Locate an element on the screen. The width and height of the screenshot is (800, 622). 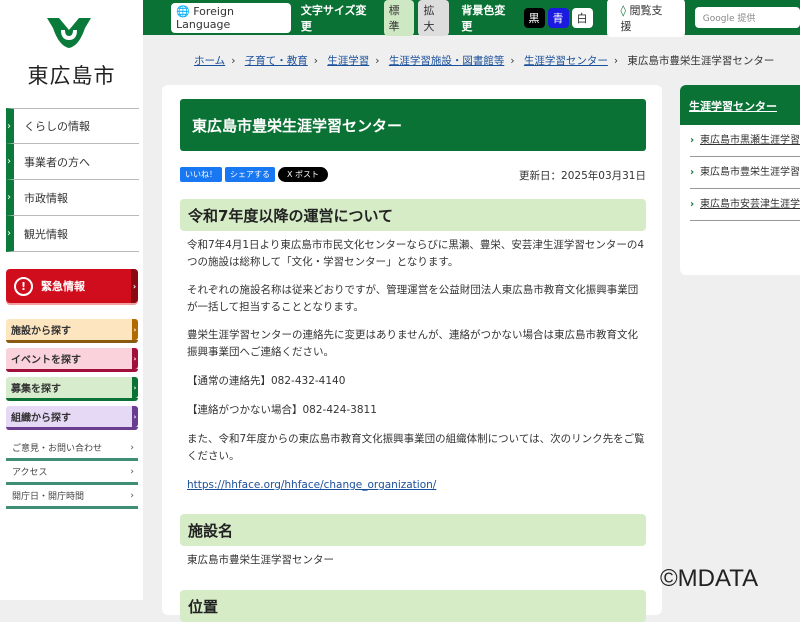
nav-item-tourism: 観光情報 is located at coordinates (72, 234).